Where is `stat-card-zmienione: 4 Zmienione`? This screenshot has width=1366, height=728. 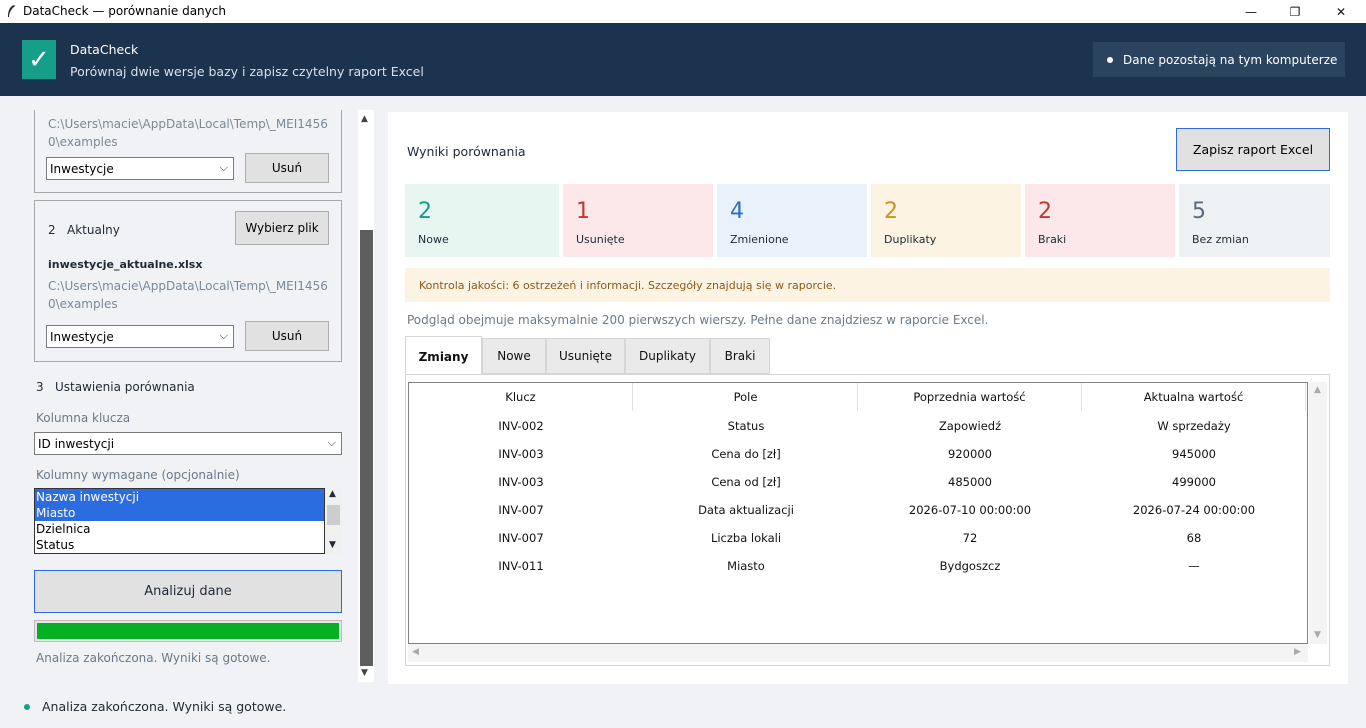 stat-card-zmienione: 4 Zmienione is located at coordinates (792, 220).